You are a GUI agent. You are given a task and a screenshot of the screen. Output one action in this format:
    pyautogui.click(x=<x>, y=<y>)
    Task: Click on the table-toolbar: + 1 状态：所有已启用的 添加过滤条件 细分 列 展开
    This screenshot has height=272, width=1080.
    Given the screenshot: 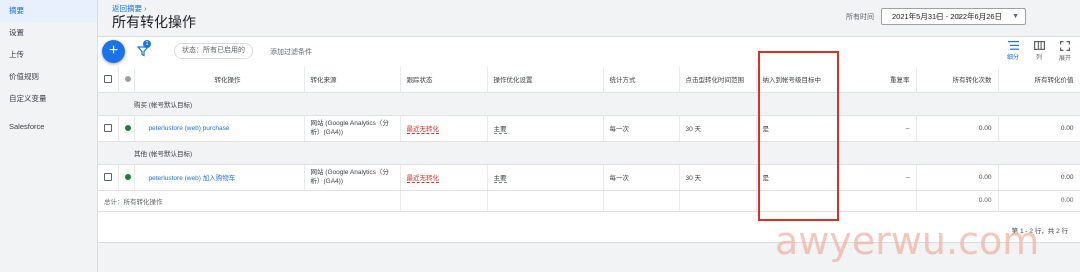 What is the action you would take?
    pyautogui.click(x=589, y=52)
    